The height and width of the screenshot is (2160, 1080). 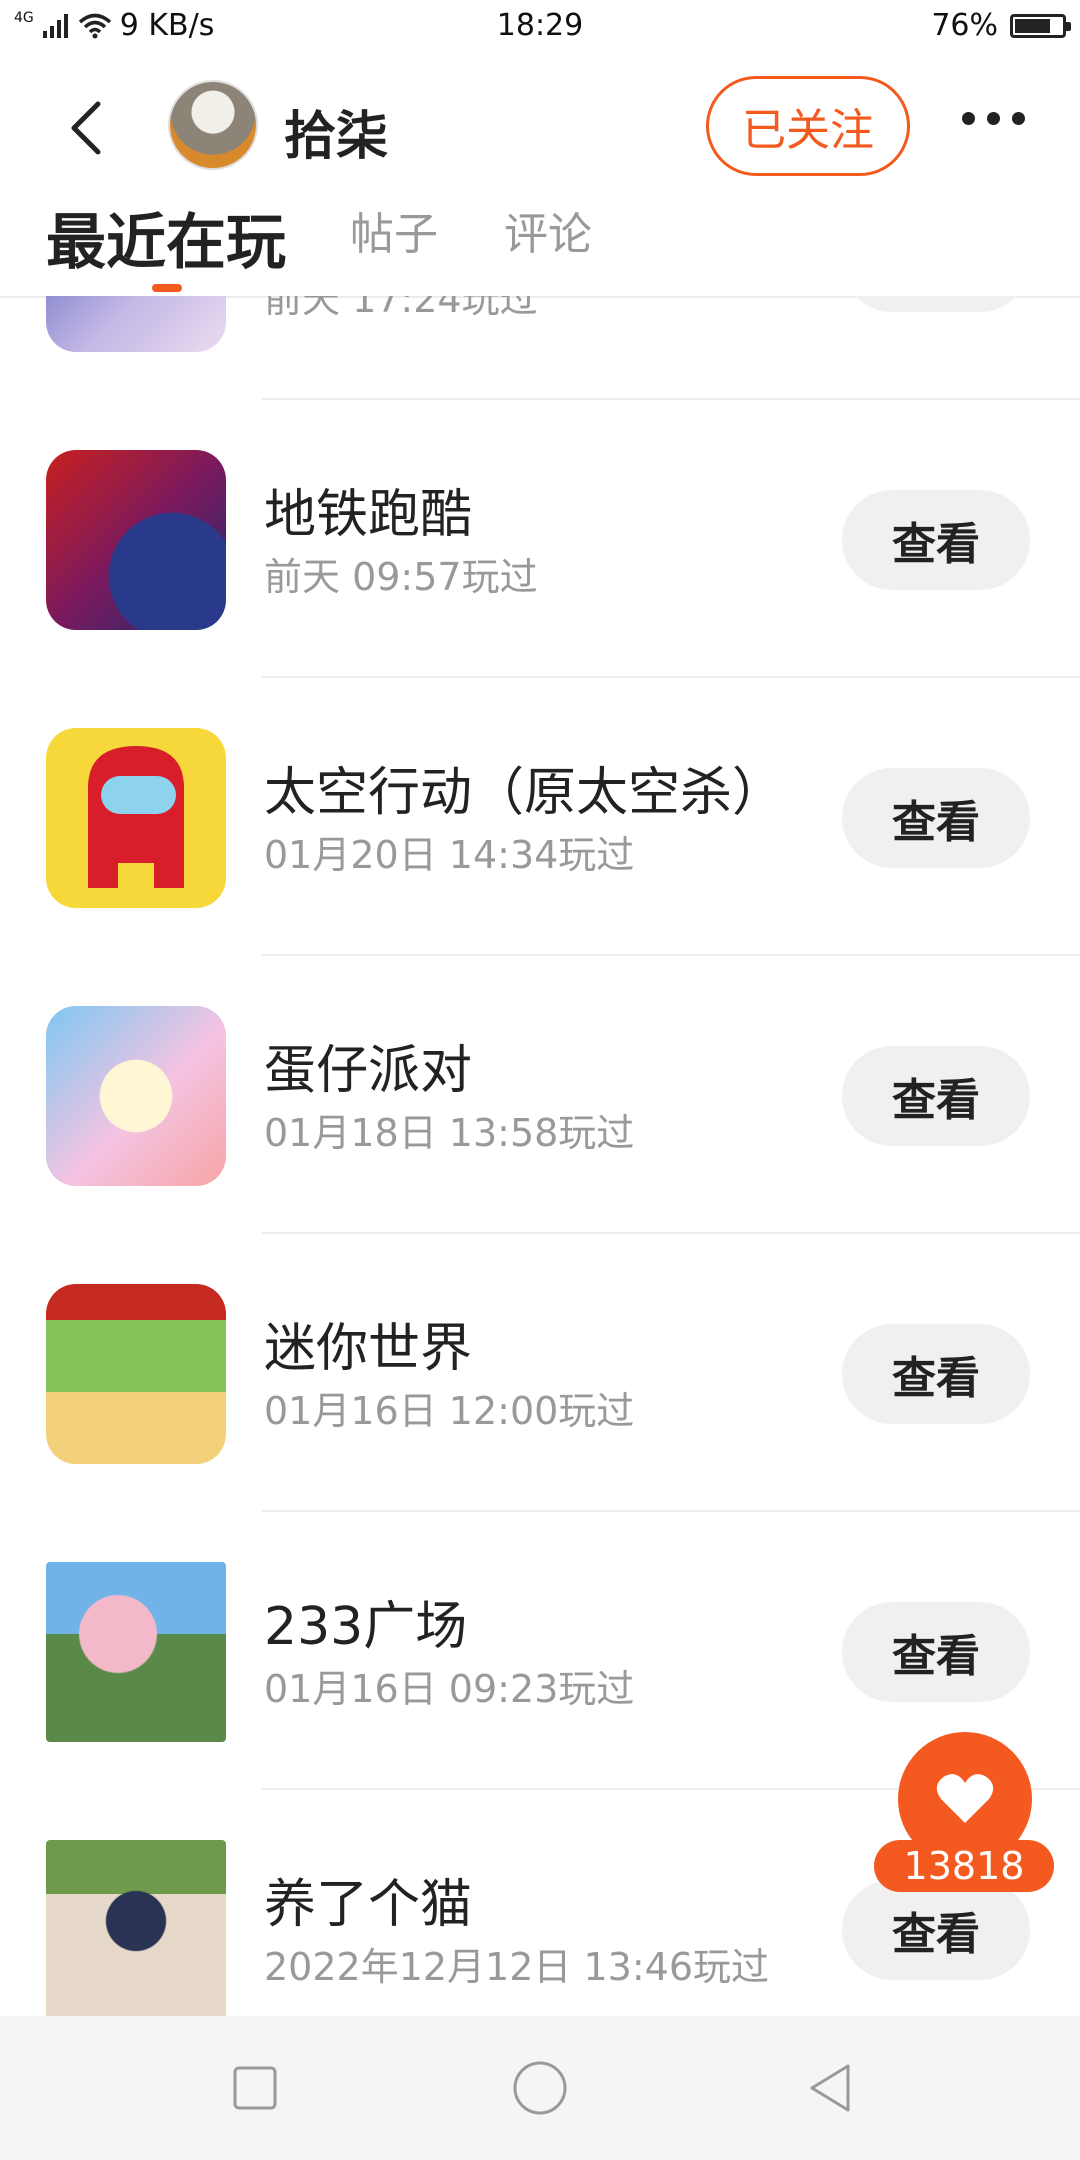 I want to click on list-item: 地铁跑酷 前天 09:57玩过 查看, so click(x=540, y=539).